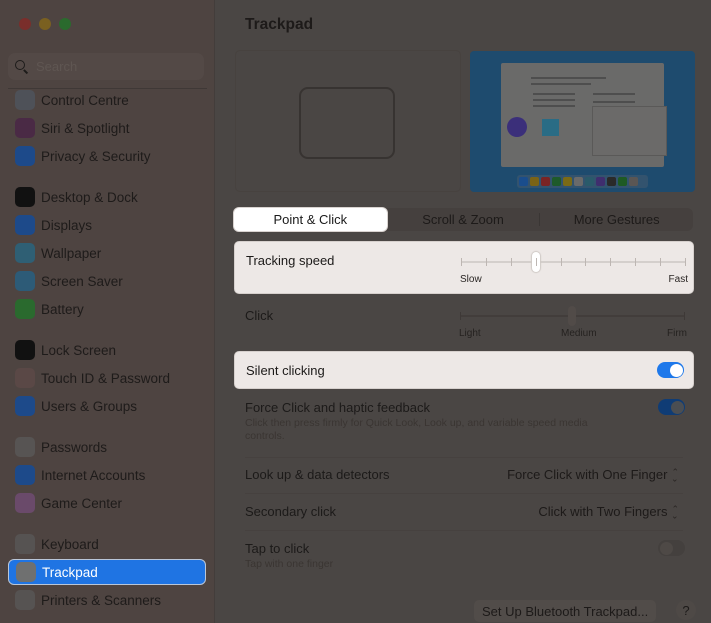 This screenshot has width=711, height=623. I want to click on search-input, so click(111, 66).